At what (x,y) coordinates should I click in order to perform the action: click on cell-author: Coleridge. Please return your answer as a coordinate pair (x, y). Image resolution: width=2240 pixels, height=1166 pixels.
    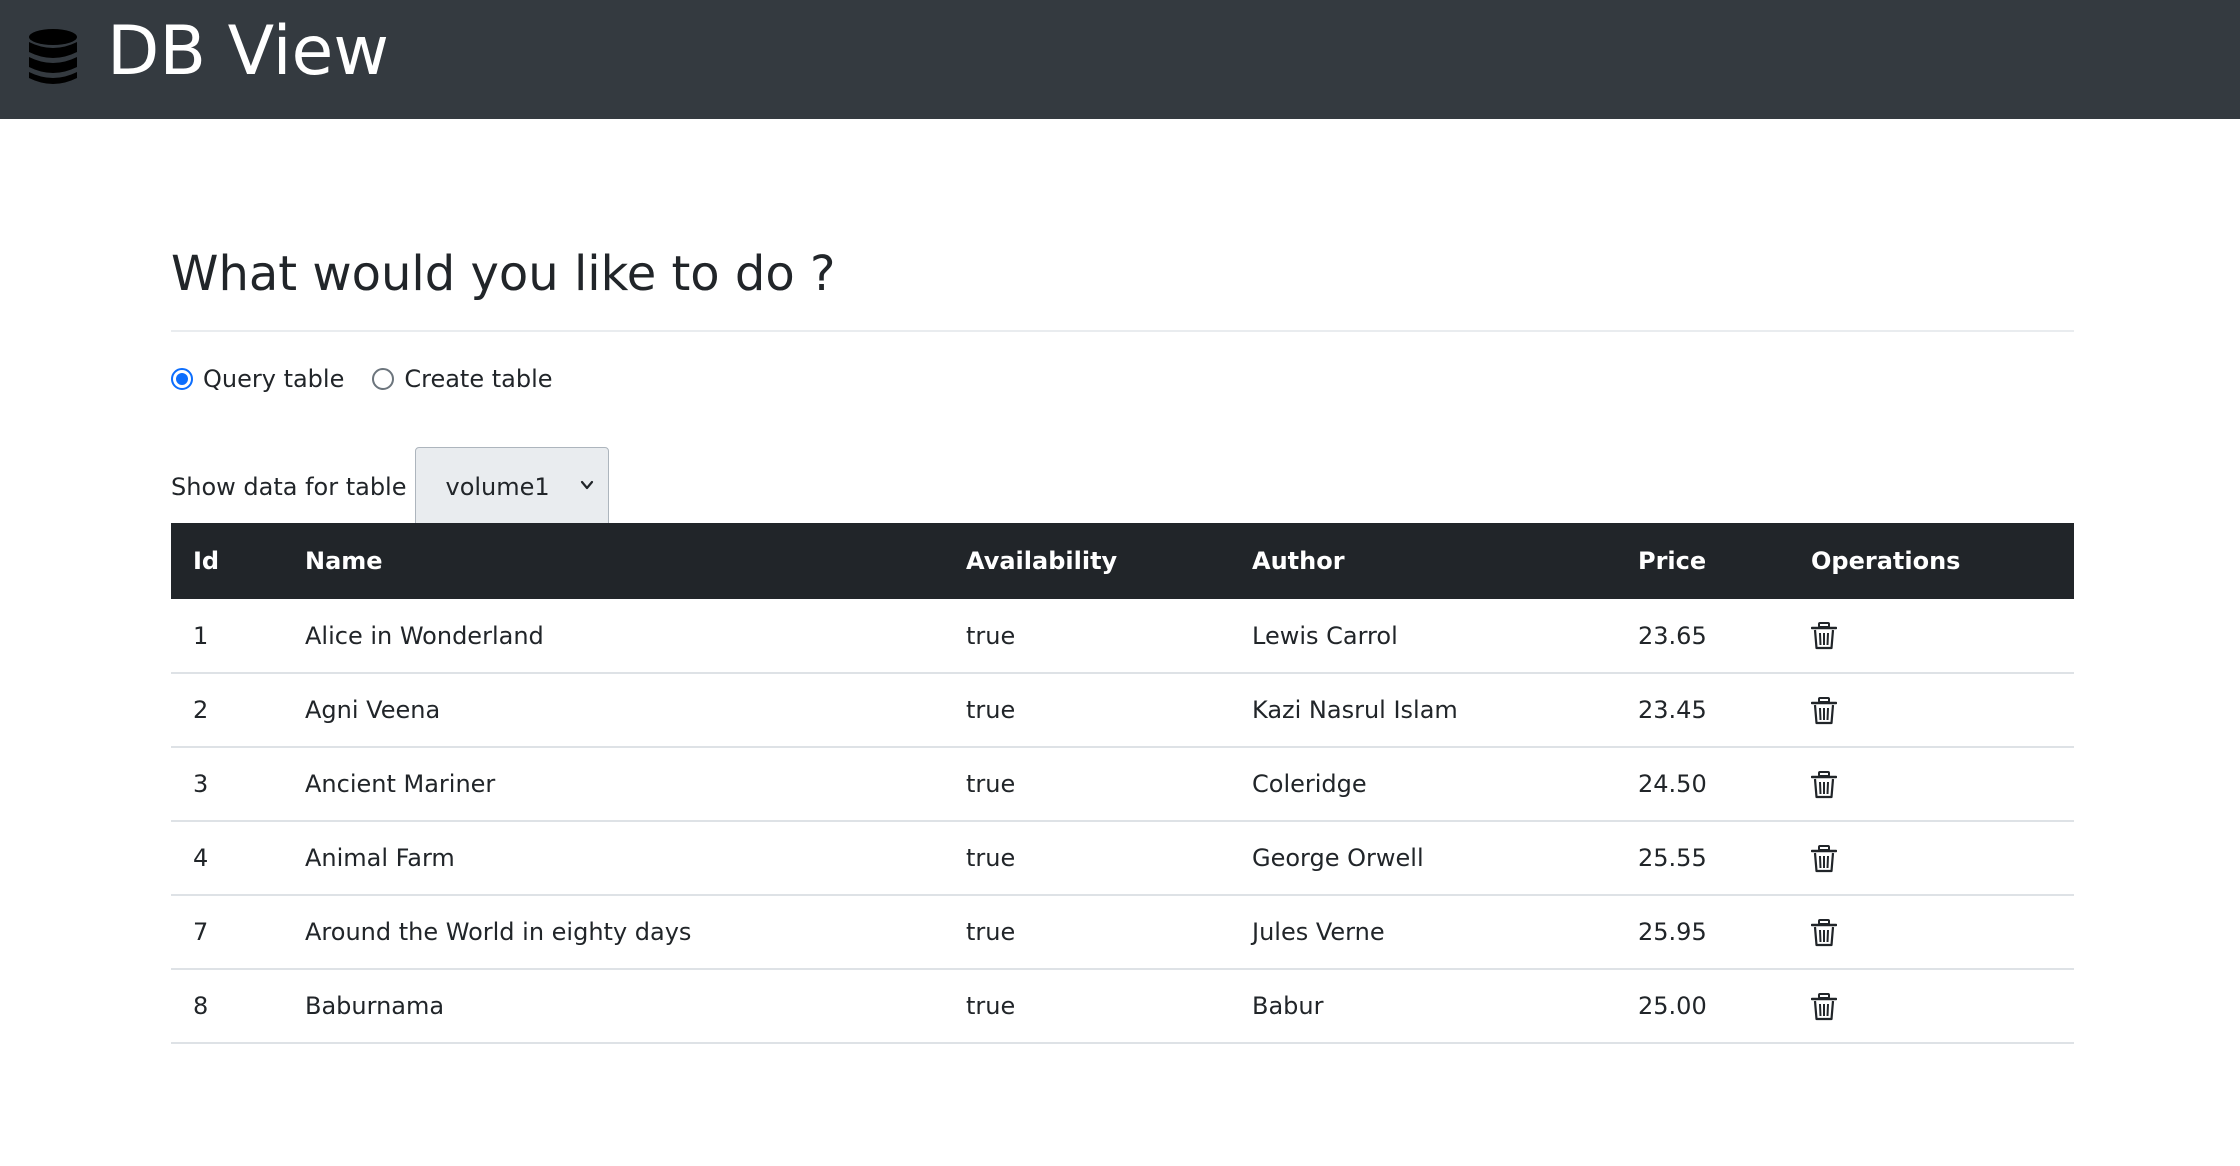
    Looking at the image, I should click on (1423, 784).